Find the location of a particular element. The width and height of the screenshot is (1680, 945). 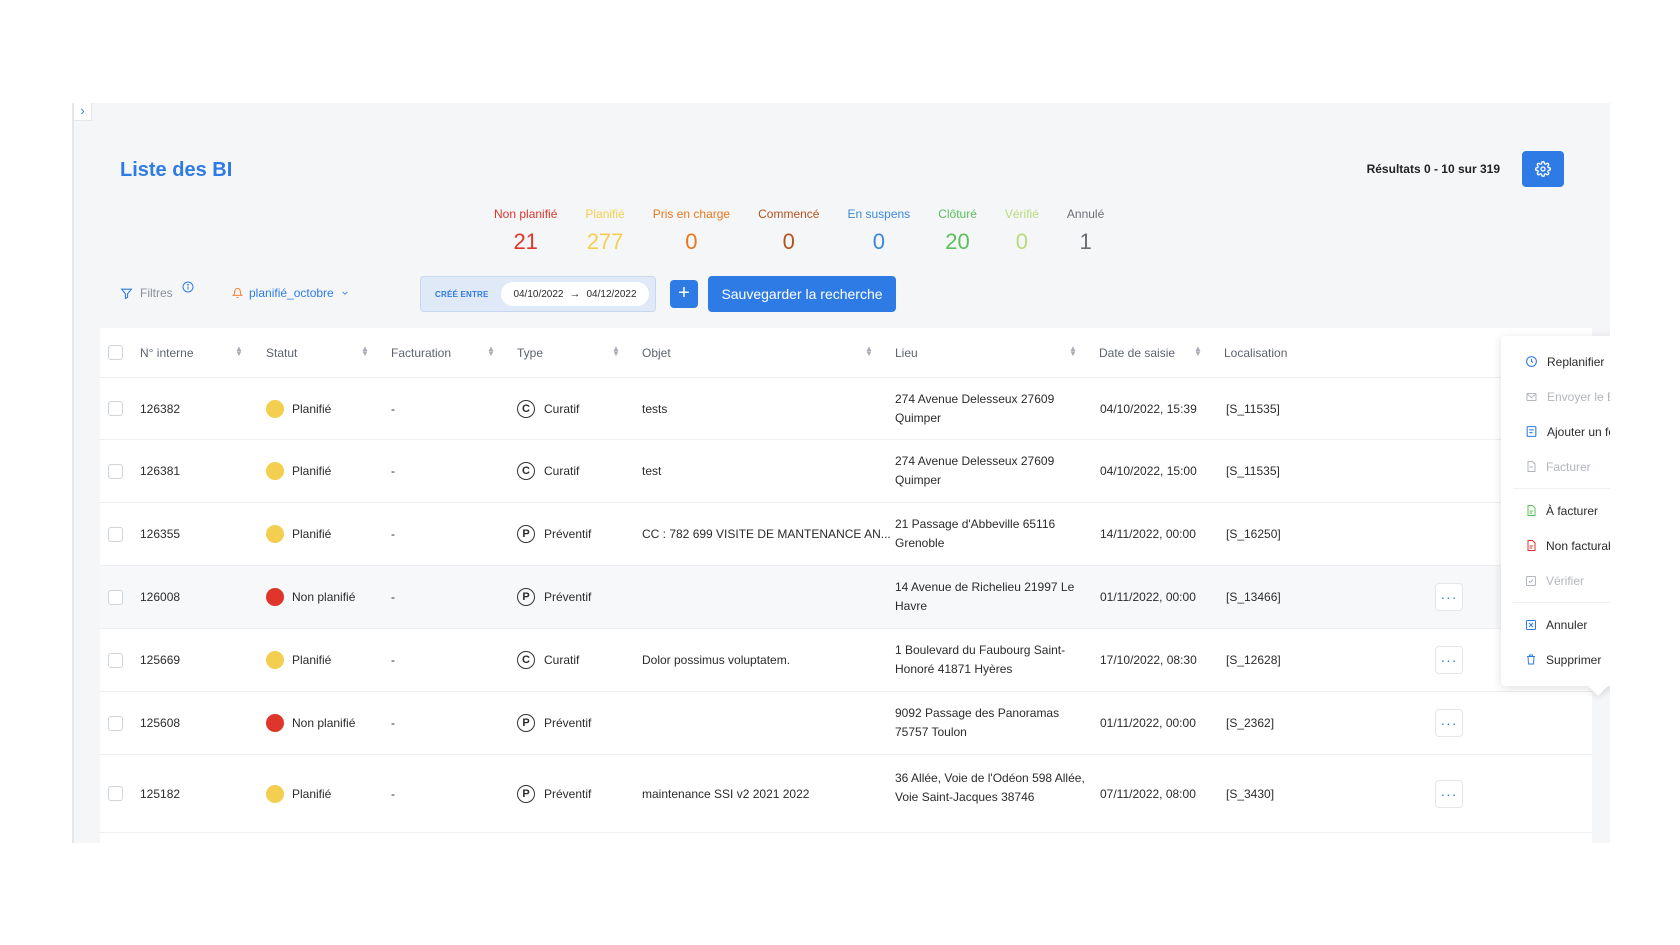

curative-icon: C is located at coordinates (526, 471).